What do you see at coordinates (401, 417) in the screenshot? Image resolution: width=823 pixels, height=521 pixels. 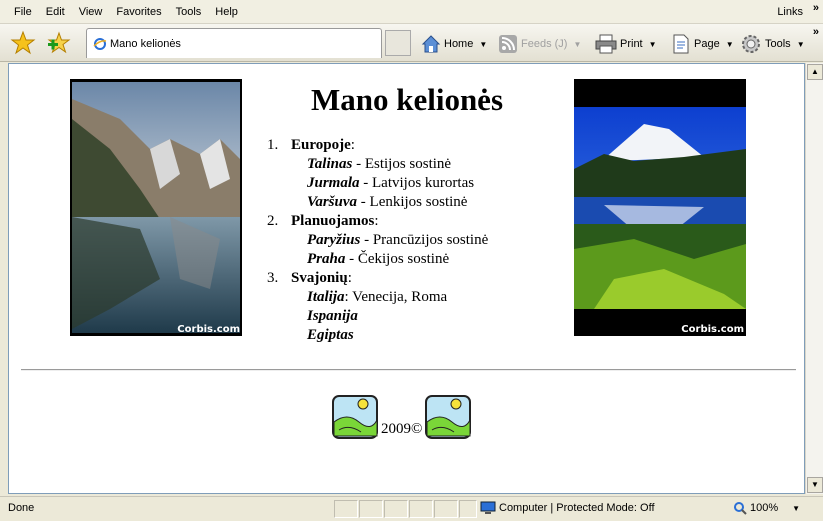 I see `page-footer: 2009©` at bounding box center [401, 417].